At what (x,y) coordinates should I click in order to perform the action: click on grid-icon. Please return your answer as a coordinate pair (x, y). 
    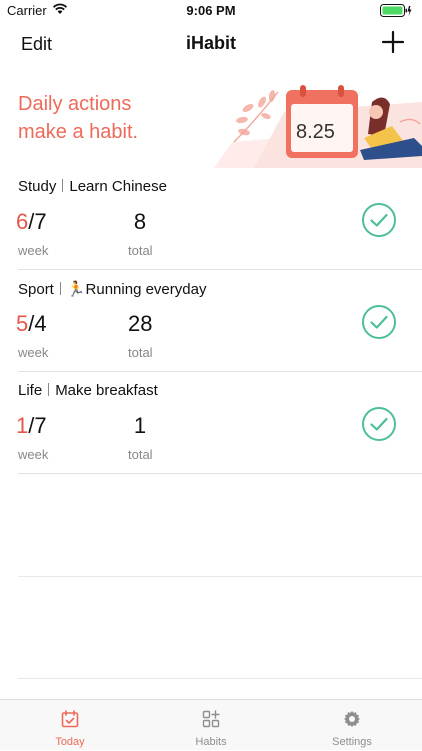
    Looking at the image, I should click on (211, 719).